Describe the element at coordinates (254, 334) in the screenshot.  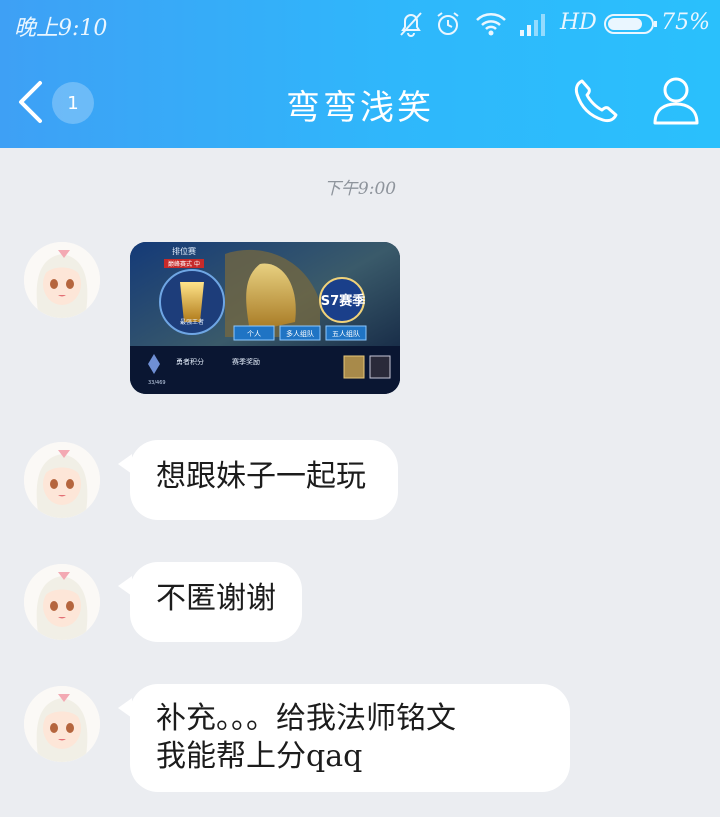
I see `game-btn-single: 个人` at that location.